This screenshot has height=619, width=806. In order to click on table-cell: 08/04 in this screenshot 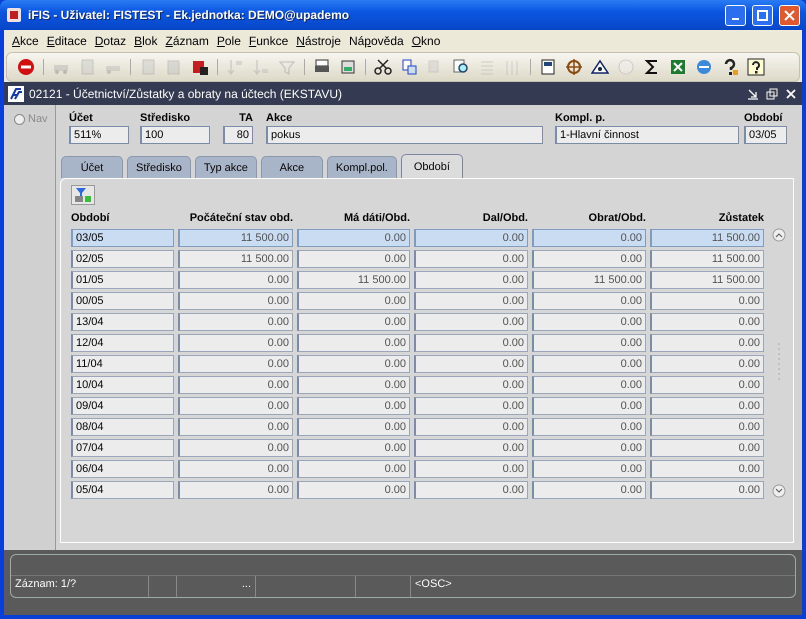, I will do `click(122, 427)`.